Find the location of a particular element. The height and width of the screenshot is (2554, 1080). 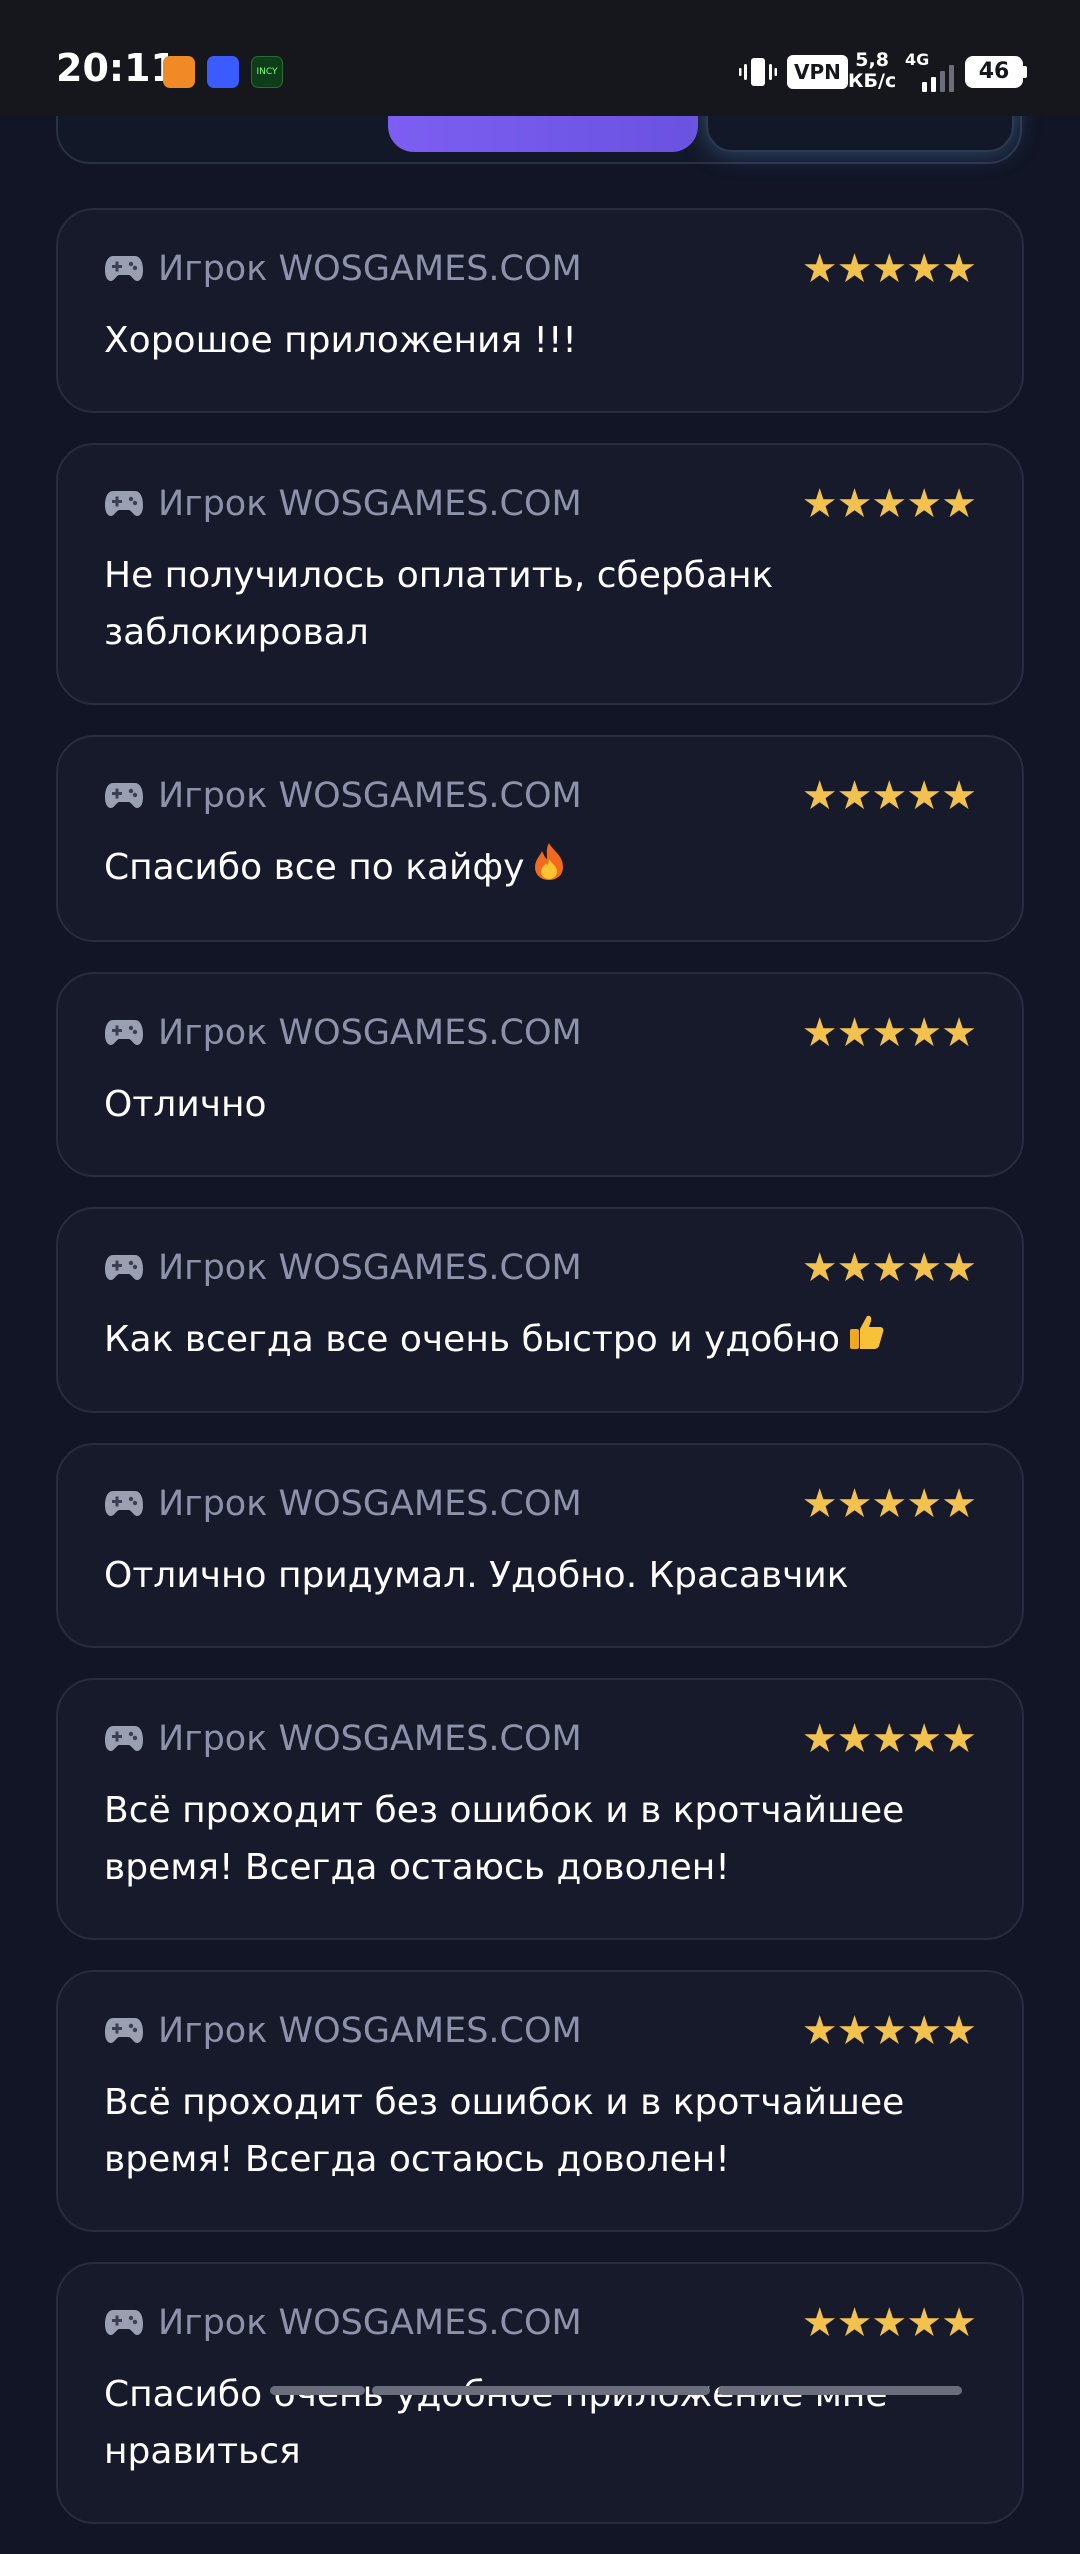

signal-icon is located at coordinates (938, 78).